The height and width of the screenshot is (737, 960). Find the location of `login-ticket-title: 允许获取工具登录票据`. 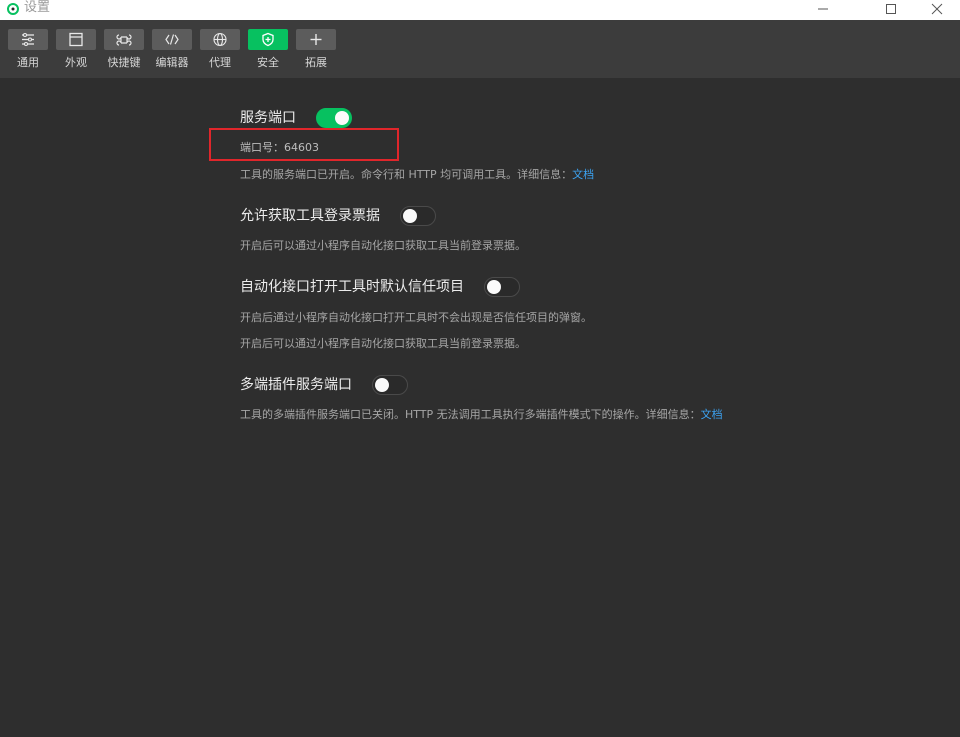

login-ticket-title: 允许获取工具登录票据 is located at coordinates (310, 216).